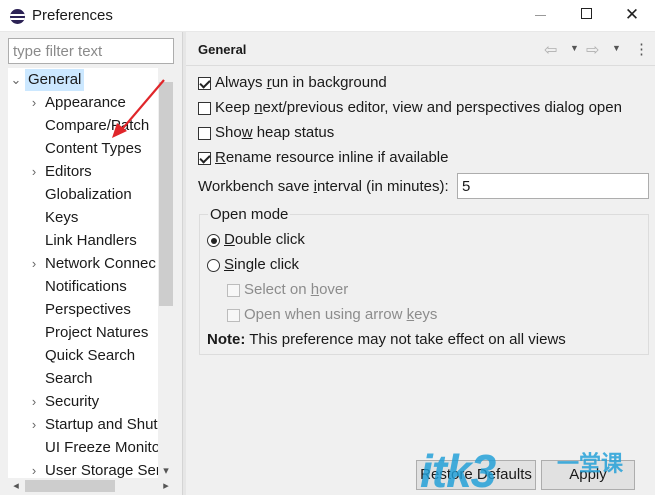 The height and width of the screenshot is (495, 655). I want to click on minimize-button, so click(540, 16).